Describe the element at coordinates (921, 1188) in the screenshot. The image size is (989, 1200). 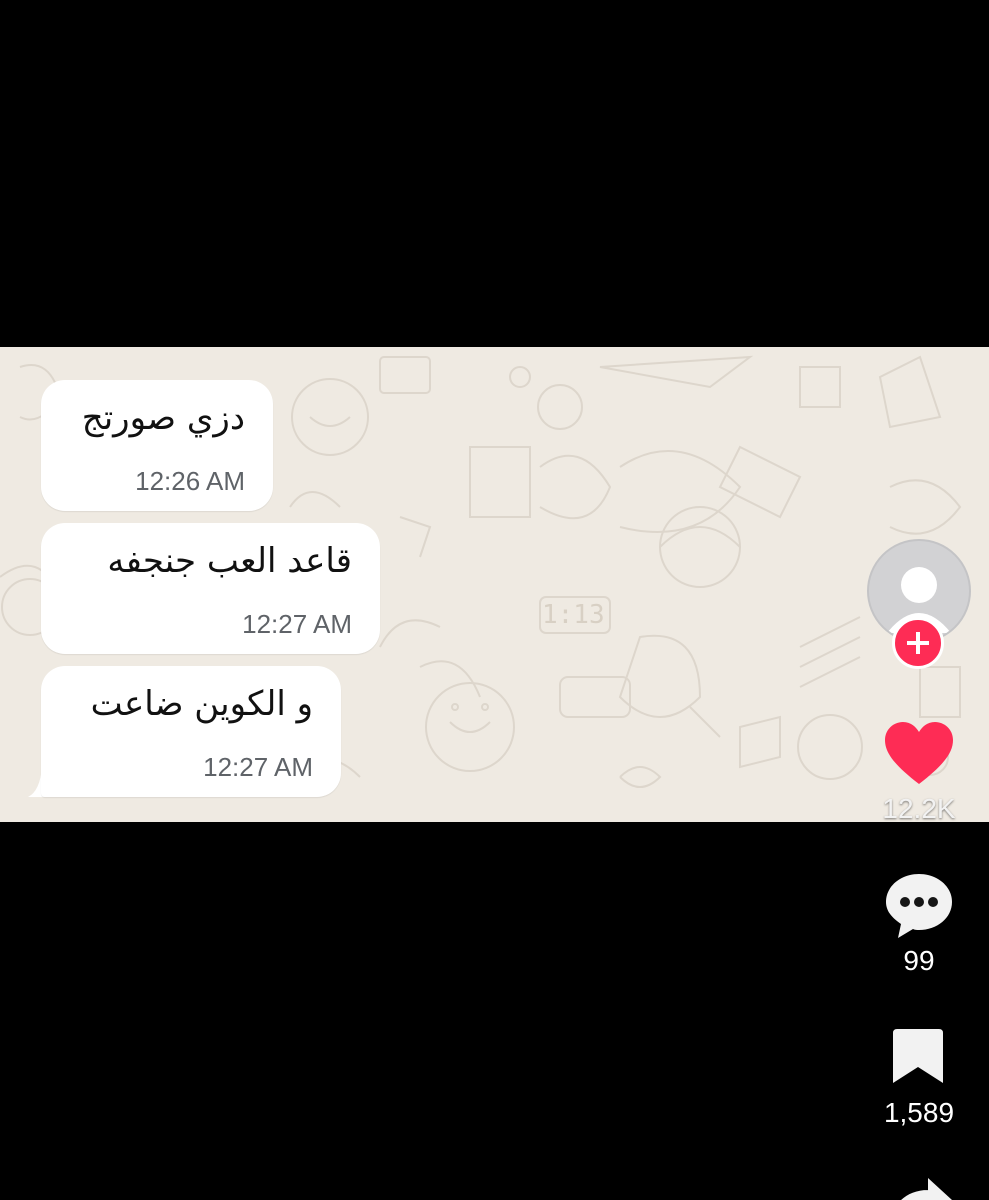
I see `share-arrow-icon` at that location.